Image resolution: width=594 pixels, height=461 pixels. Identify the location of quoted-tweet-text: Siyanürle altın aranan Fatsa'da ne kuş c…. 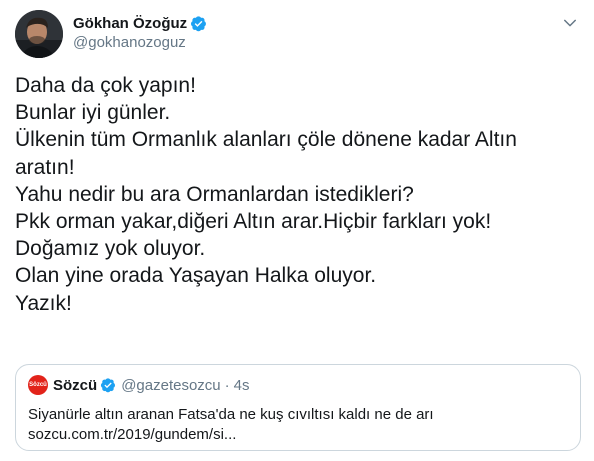
(231, 414).